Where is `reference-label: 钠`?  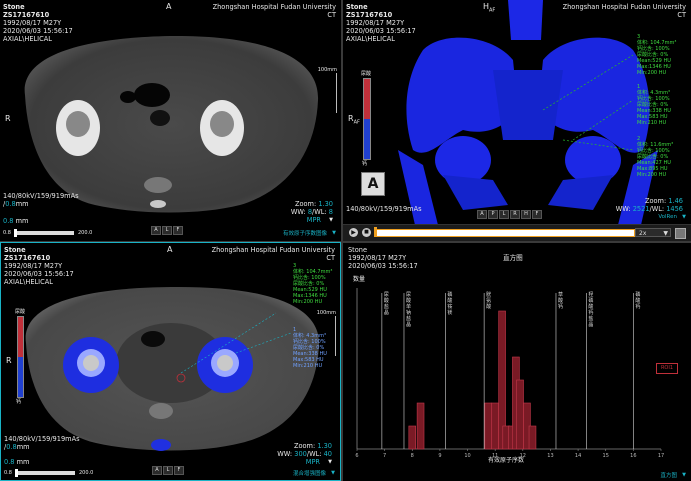
reference-label: 钠 is located at coordinates (408, 312).